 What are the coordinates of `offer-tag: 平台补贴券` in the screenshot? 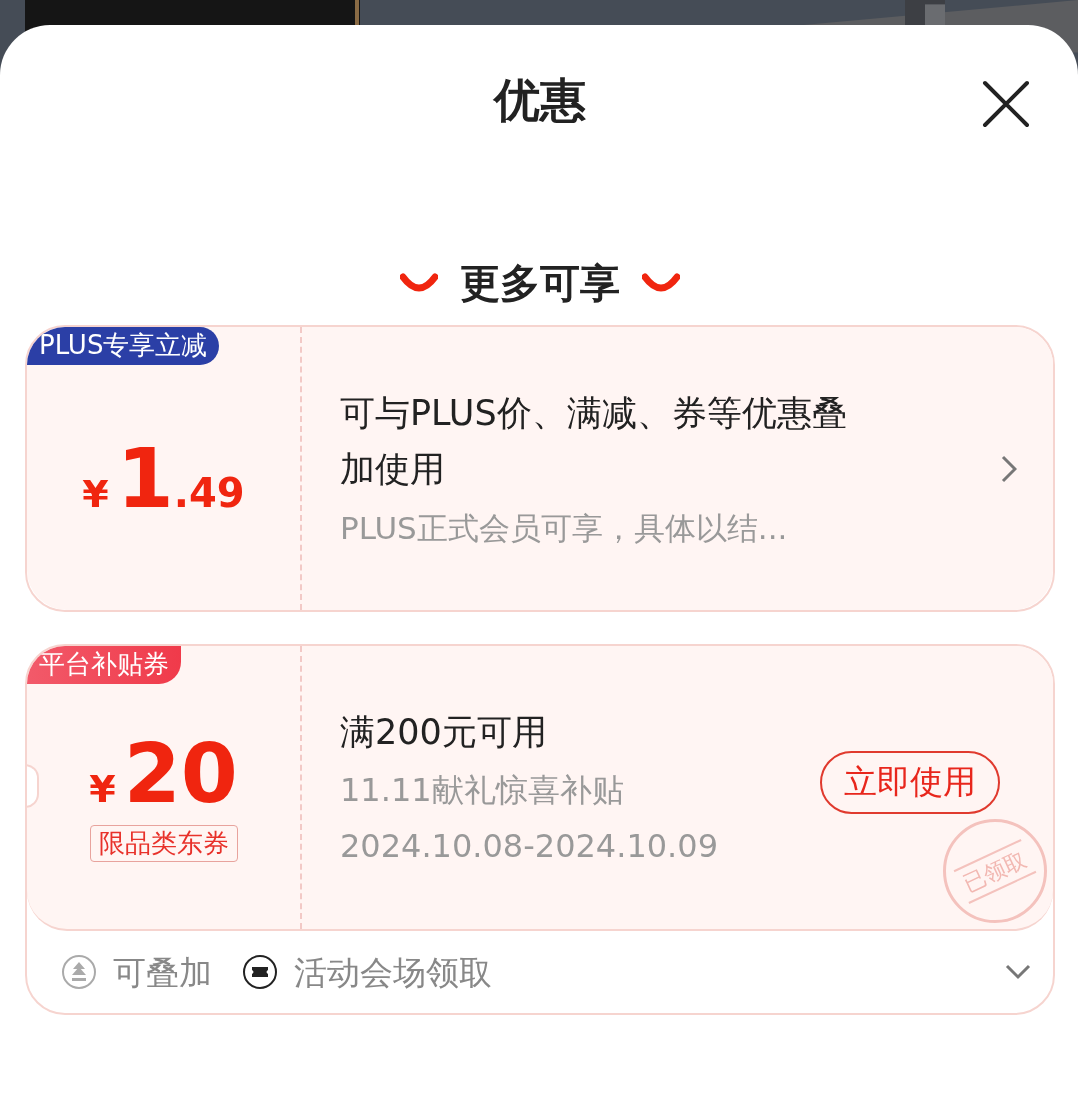 It's located at (104, 665).